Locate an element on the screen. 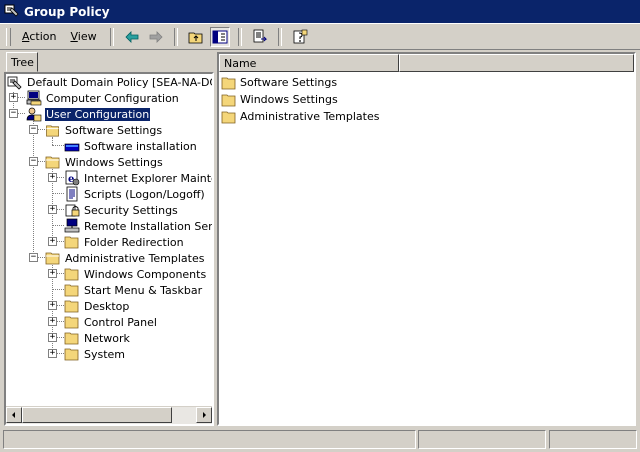  scroll-left-button is located at coordinates (14, 415).